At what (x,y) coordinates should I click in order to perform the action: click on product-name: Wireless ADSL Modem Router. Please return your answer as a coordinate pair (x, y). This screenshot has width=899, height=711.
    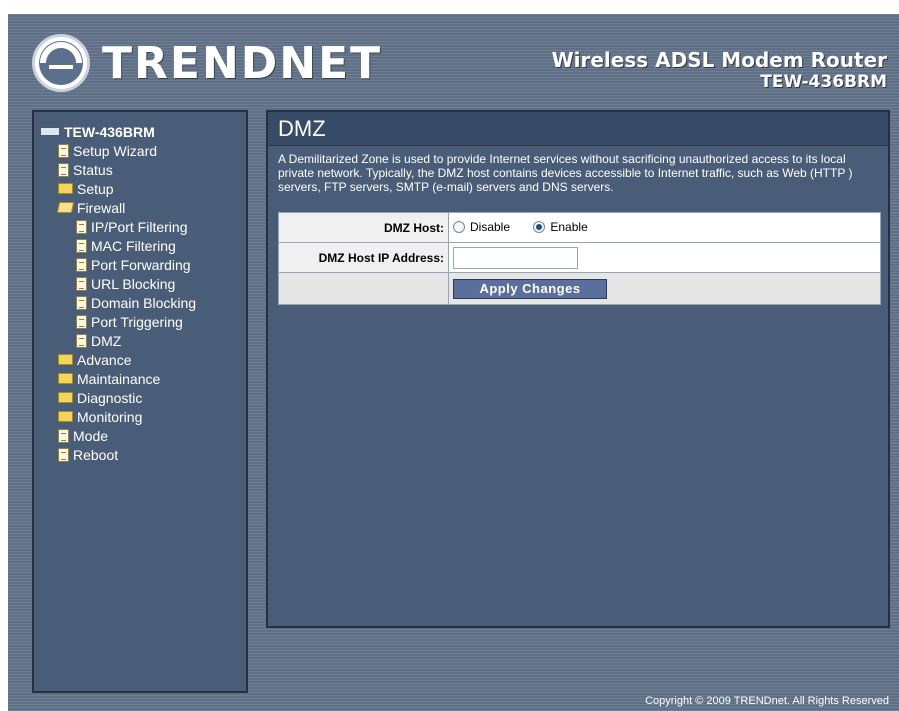
    Looking at the image, I should click on (719, 60).